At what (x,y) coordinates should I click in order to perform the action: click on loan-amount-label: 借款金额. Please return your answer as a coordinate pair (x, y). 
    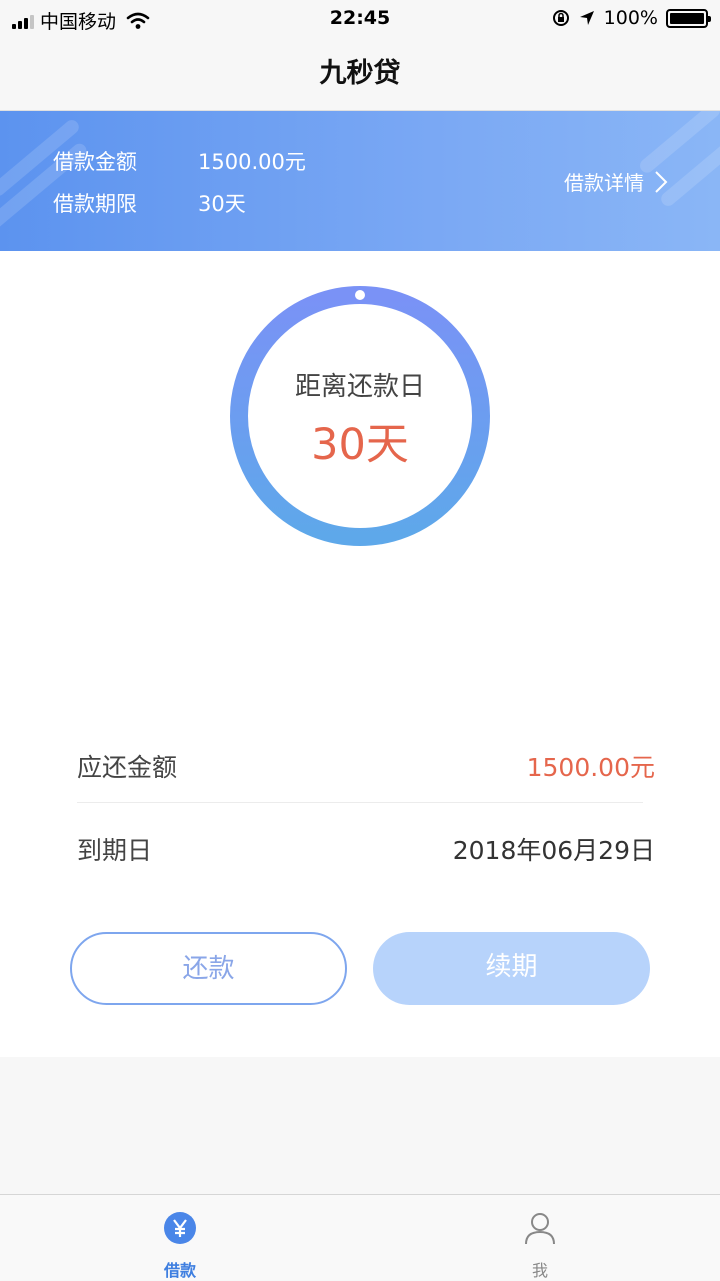
    Looking at the image, I should click on (95, 162).